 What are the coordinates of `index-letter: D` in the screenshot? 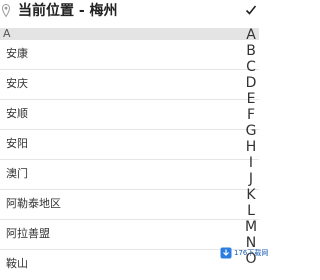 It's located at (251, 83).